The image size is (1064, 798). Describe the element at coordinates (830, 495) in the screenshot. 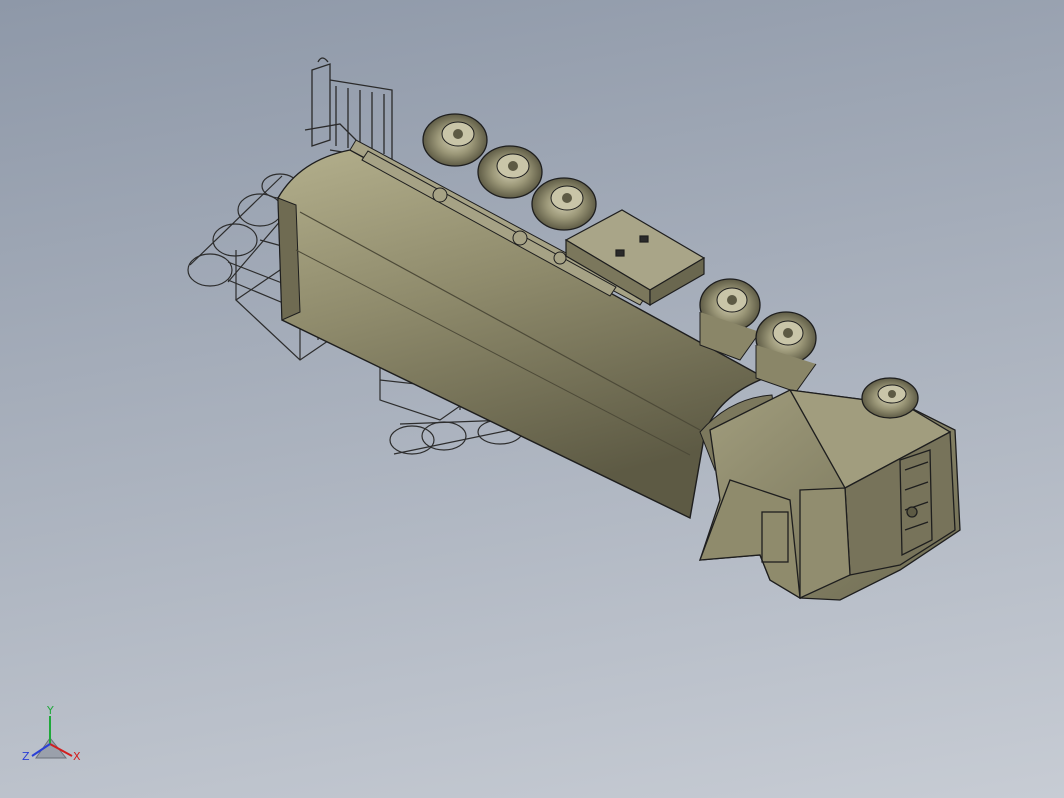

I see `truck-cab` at that location.